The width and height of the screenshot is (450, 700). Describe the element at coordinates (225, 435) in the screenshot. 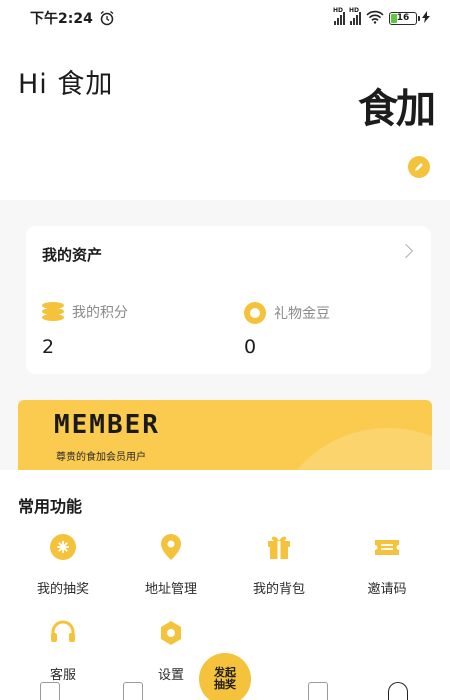

I see `member-card: MEMBER 尊贵的食加会员用户` at that location.